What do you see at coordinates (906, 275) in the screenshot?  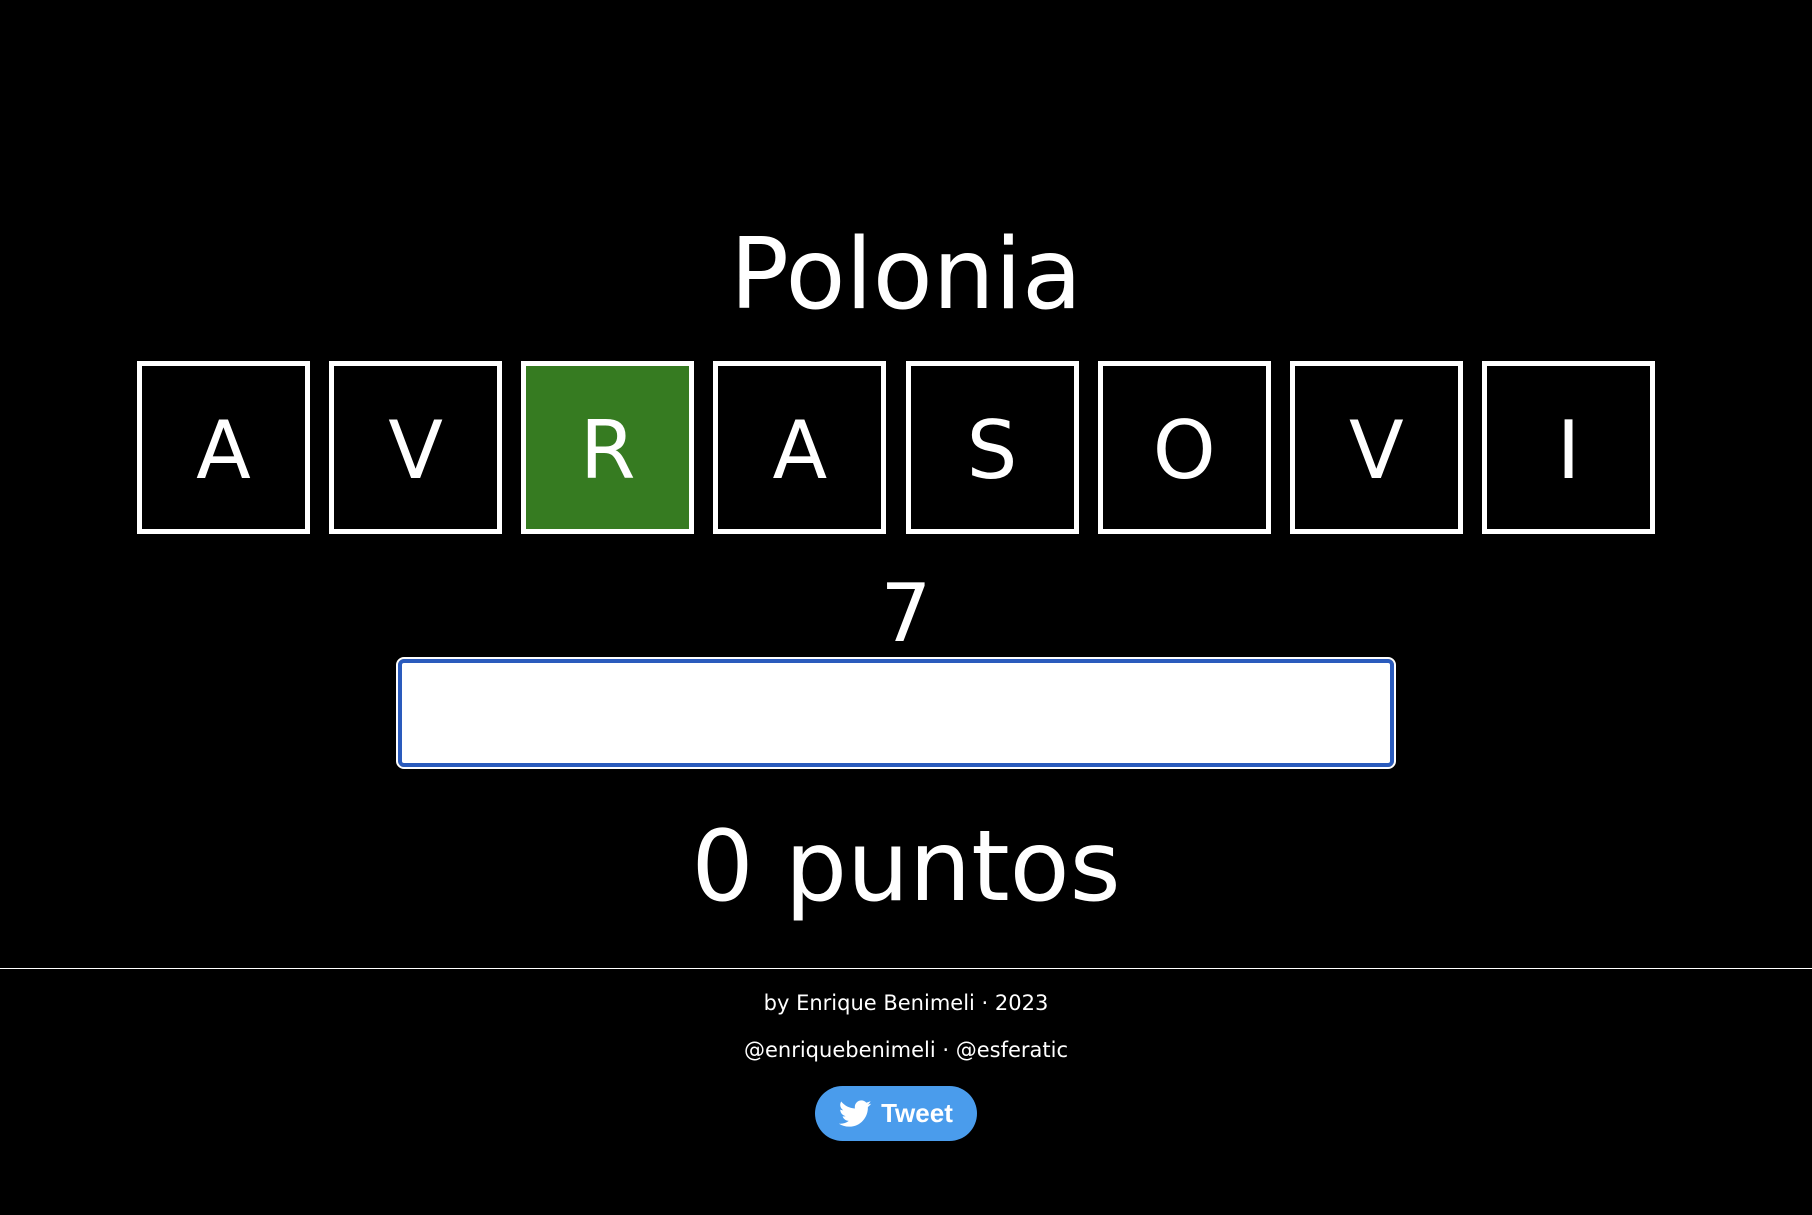 I see `country-title: Polonia` at bounding box center [906, 275].